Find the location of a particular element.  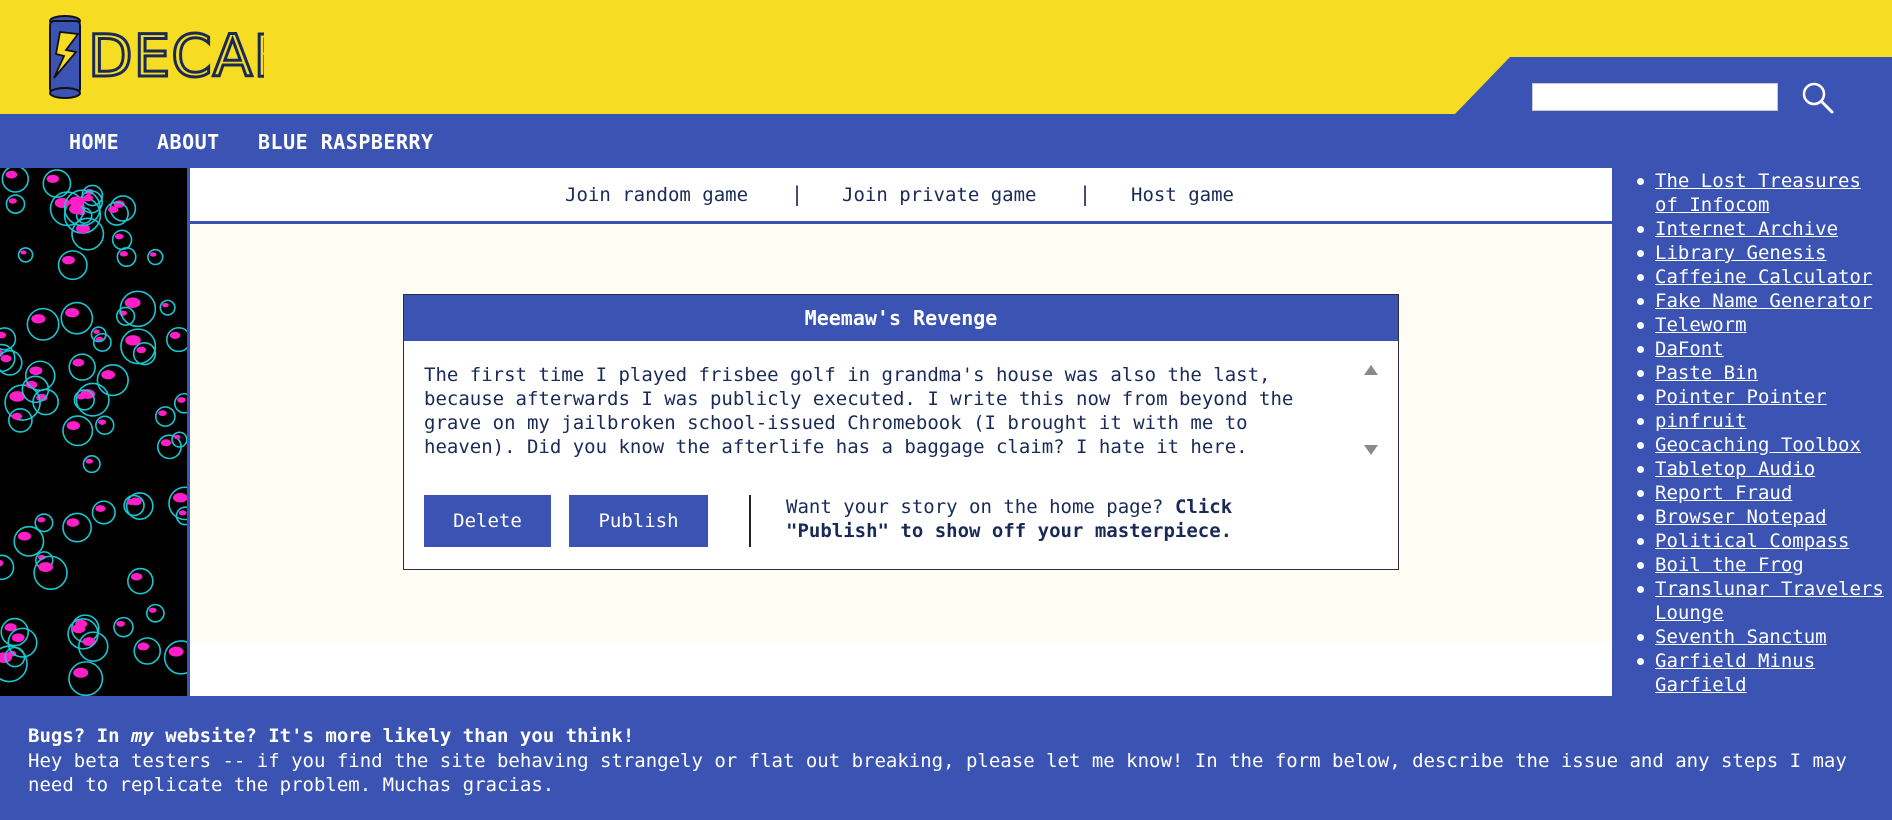

scroll-down-arrow-icon is located at coordinates (1371, 450).